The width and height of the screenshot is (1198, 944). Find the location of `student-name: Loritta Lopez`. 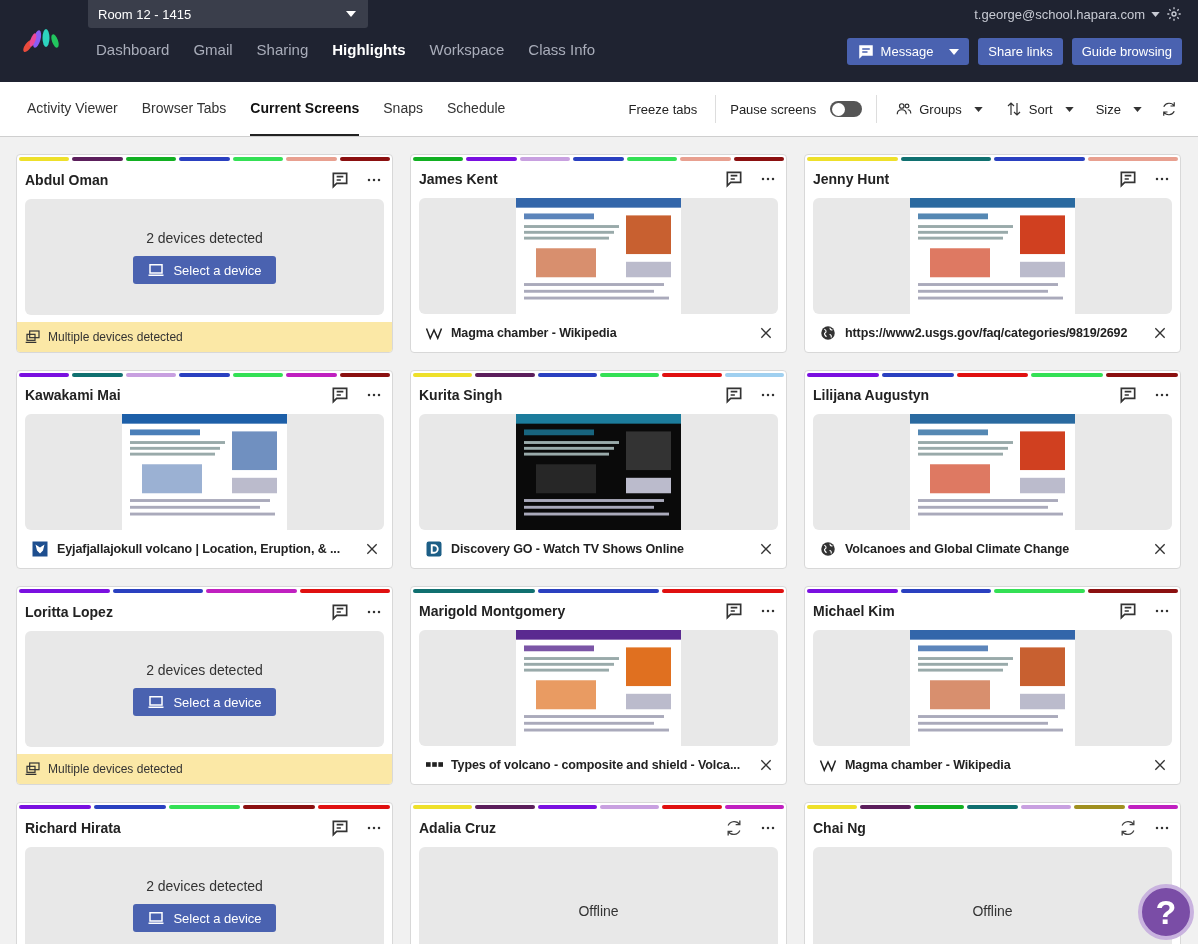

student-name: Loritta Lopez is located at coordinates (69, 612).